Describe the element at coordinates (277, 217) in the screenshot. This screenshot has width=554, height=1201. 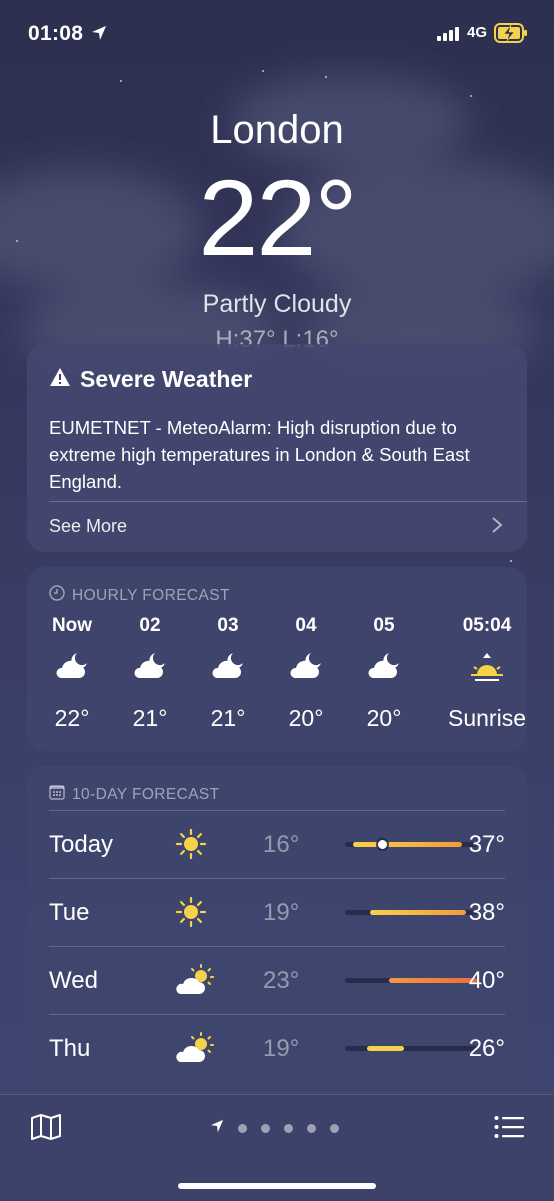
I see `current-temperature: 22°` at that location.